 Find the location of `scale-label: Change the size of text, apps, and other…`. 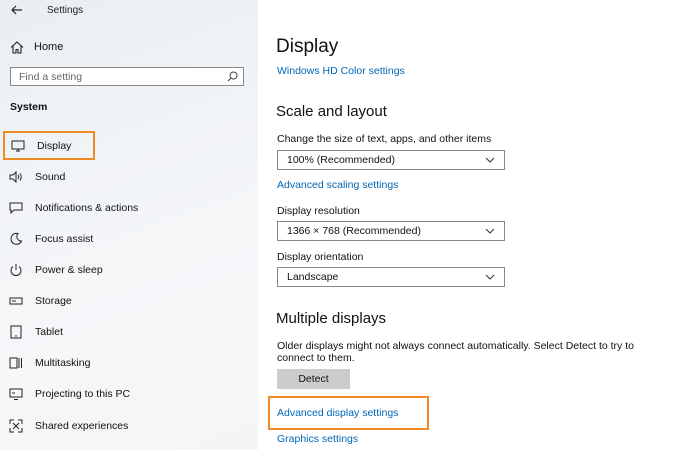

scale-label: Change the size of text, apps, and other… is located at coordinates (384, 139).